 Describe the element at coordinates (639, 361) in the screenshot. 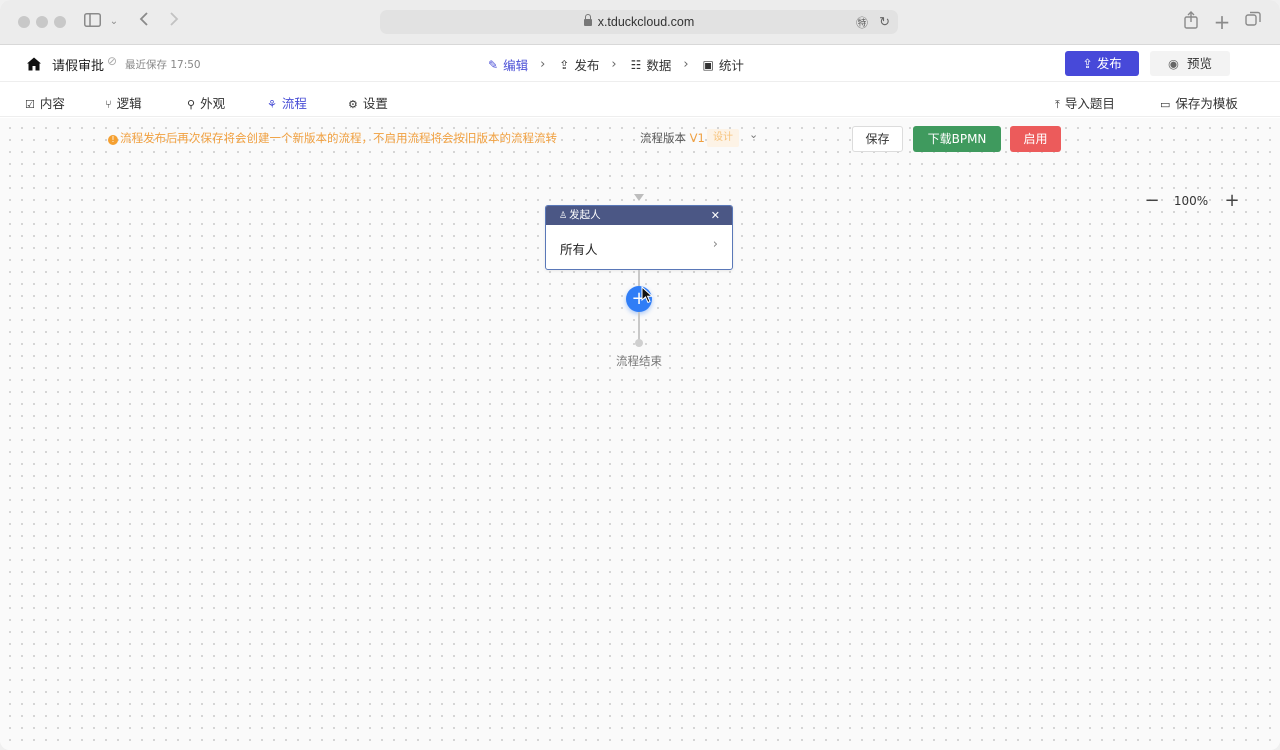

I see `flow-end-label: 流程结束` at that location.